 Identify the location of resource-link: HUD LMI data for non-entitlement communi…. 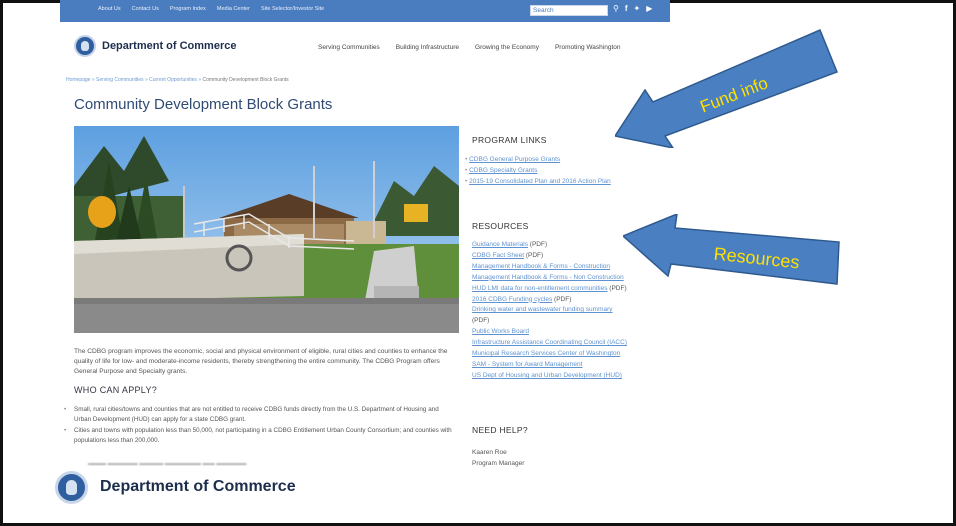
(539, 288).